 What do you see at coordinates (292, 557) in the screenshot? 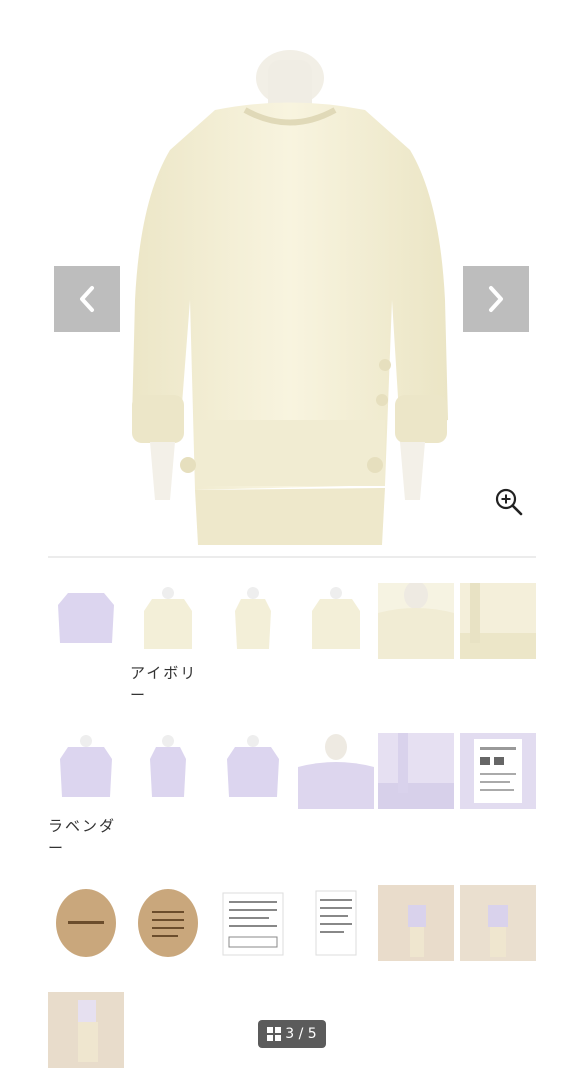
I see `section-divider` at bounding box center [292, 557].